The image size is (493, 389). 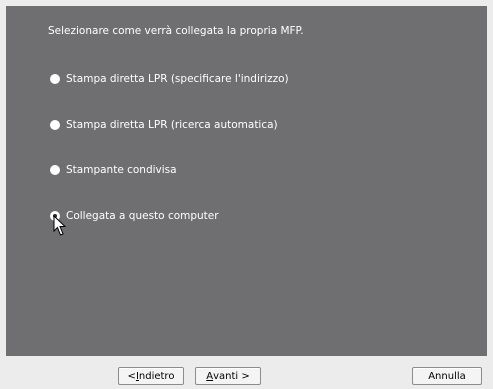 I want to click on back-label: ndietro, so click(x=156, y=376).